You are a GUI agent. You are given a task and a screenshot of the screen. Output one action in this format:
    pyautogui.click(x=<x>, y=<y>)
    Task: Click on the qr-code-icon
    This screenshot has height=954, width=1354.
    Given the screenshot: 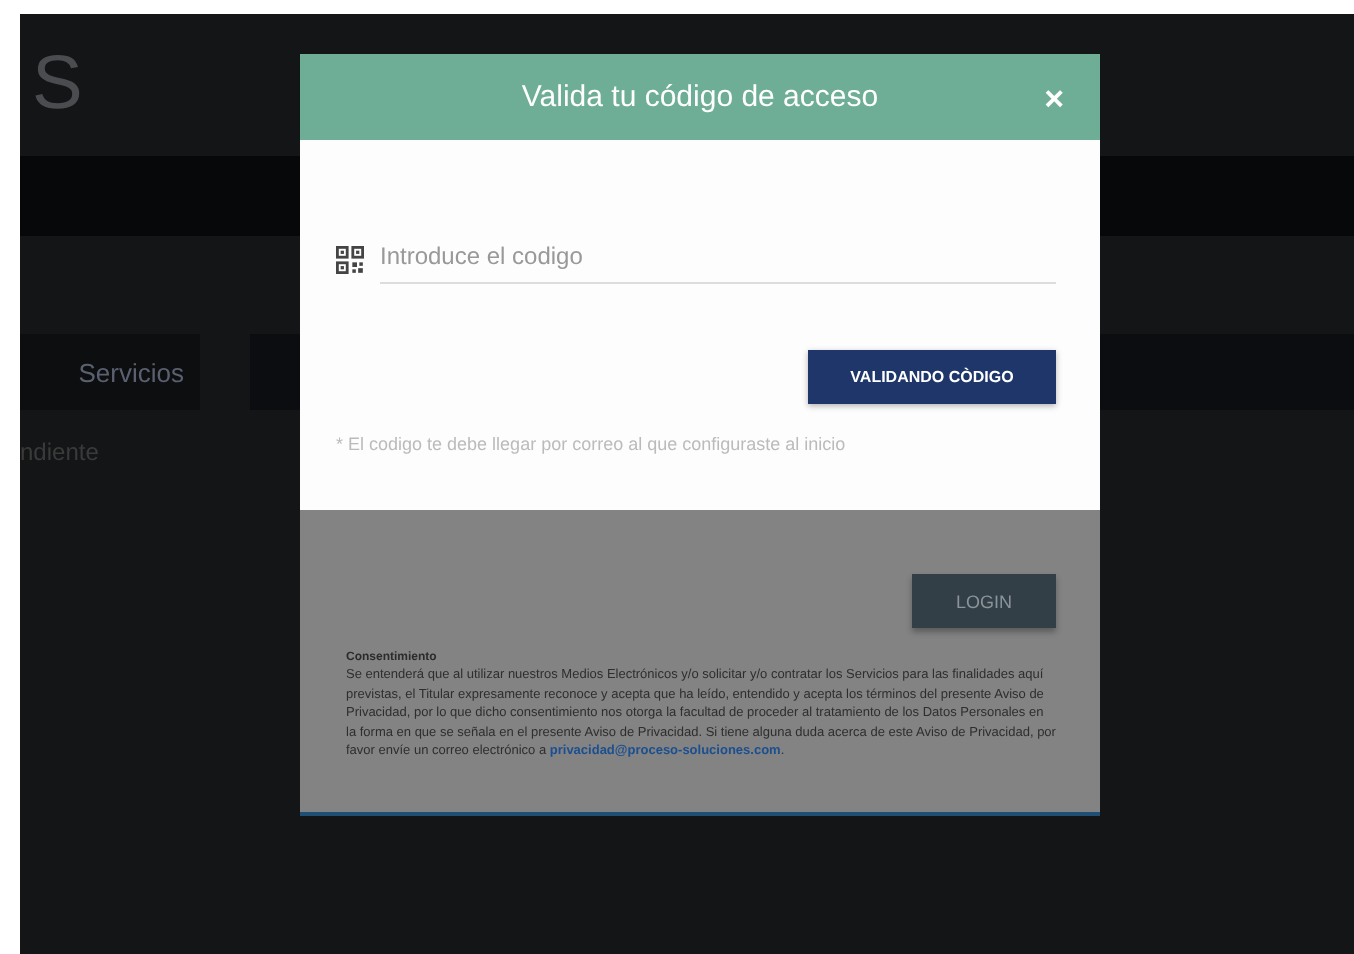 What is the action you would take?
    pyautogui.click(x=350, y=259)
    